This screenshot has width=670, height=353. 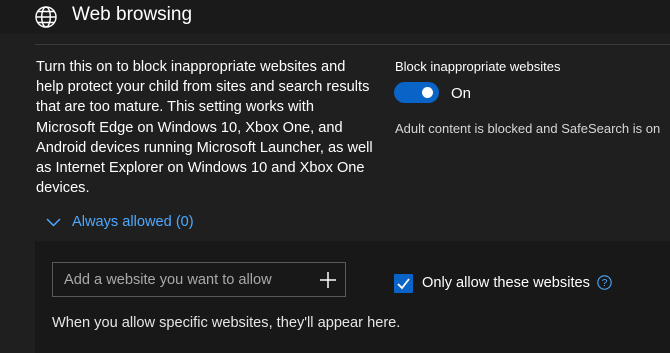 I want to click on checkmark-icon, so click(x=403, y=284).